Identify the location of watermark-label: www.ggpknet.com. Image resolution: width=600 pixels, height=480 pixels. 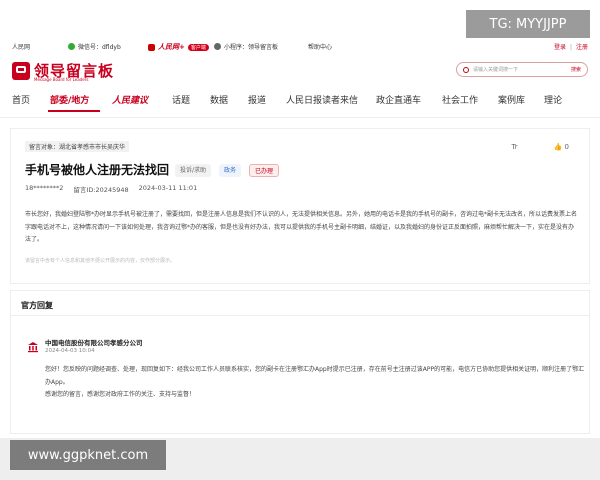
(88, 455).